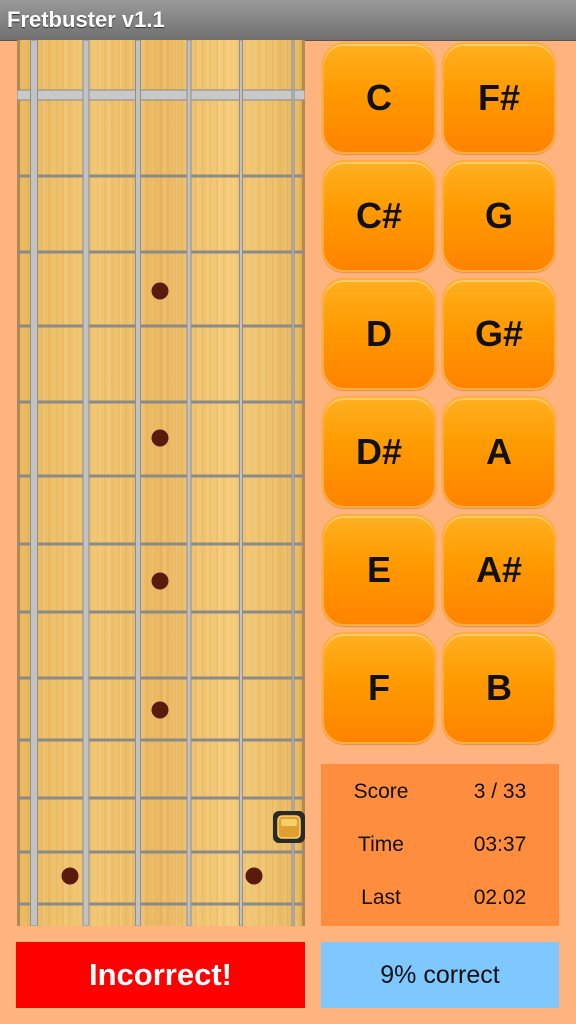 This screenshot has width=576, height=1024. What do you see at coordinates (499, 688) in the screenshot?
I see `note-button: B` at bounding box center [499, 688].